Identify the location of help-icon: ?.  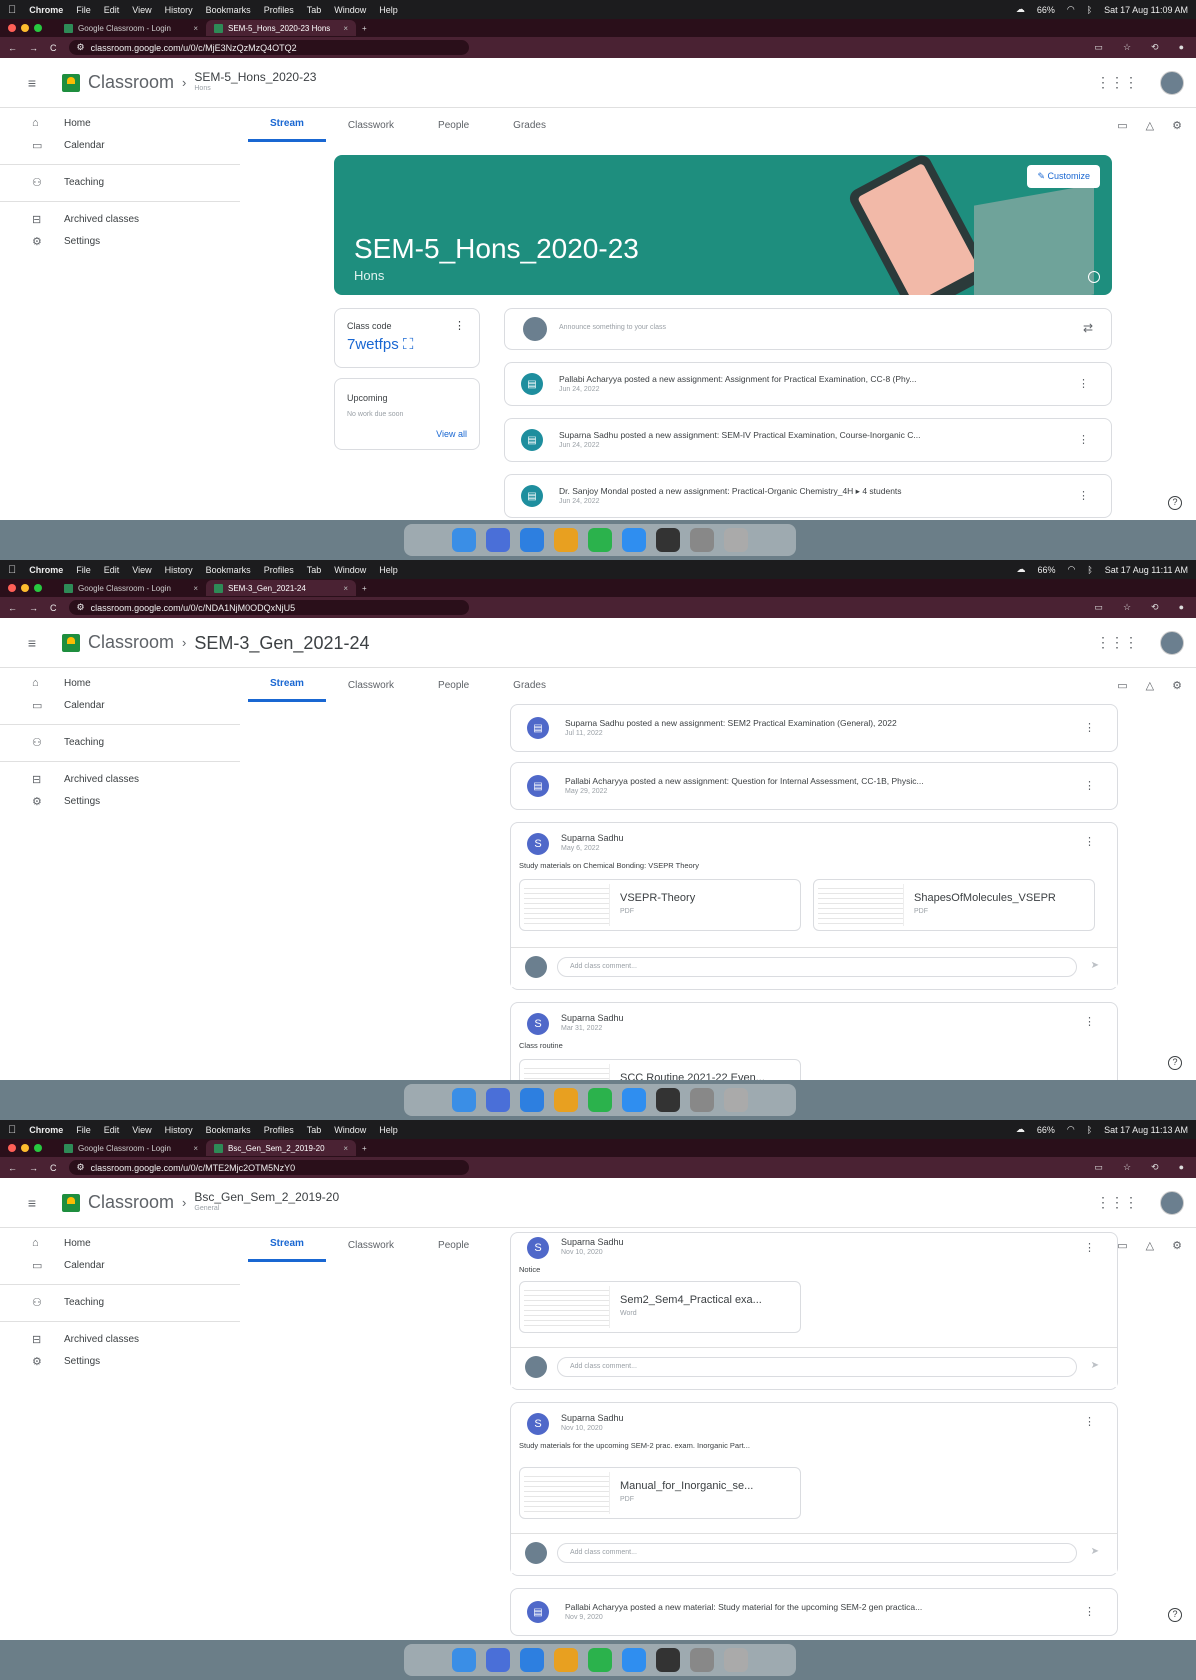
(1175, 503).